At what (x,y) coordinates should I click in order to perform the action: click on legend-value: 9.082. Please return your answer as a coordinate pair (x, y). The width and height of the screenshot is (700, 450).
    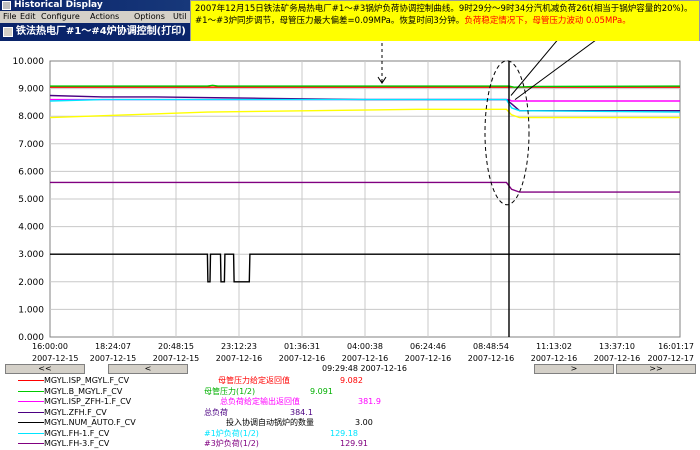
    Looking at the image, I should click on (351, 380).